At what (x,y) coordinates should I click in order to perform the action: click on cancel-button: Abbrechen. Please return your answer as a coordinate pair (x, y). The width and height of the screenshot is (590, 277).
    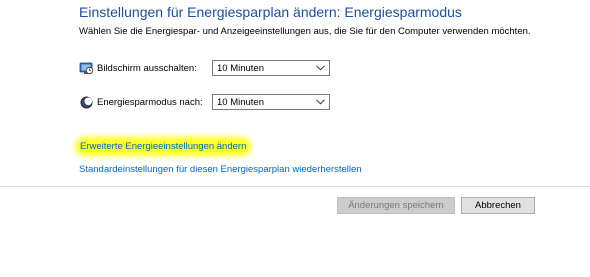
    Looking at the image, I should click on (498, 205).